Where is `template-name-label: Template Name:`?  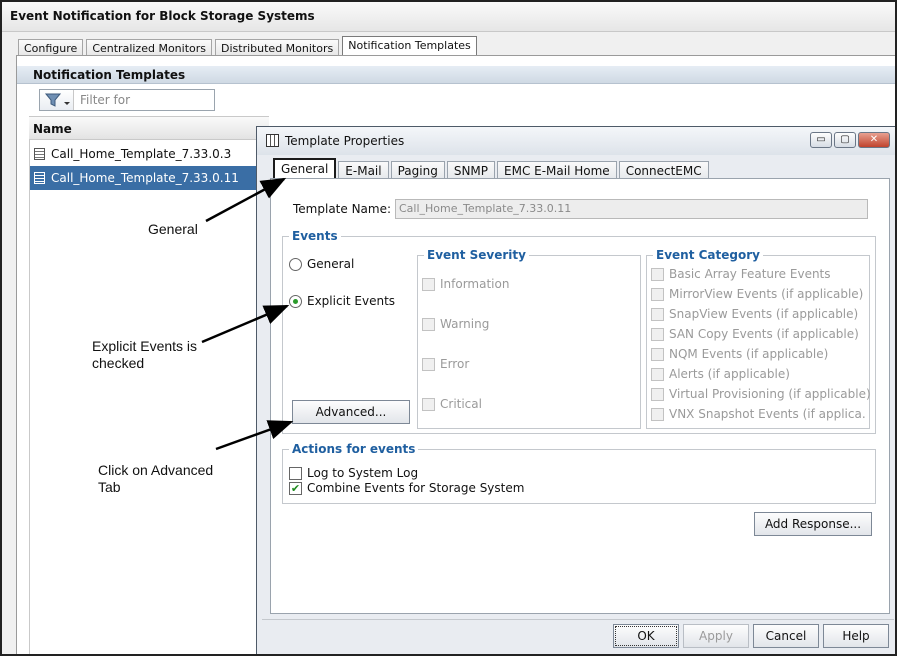 template-name-label: Template Name: is located at coordinates (342, 209).